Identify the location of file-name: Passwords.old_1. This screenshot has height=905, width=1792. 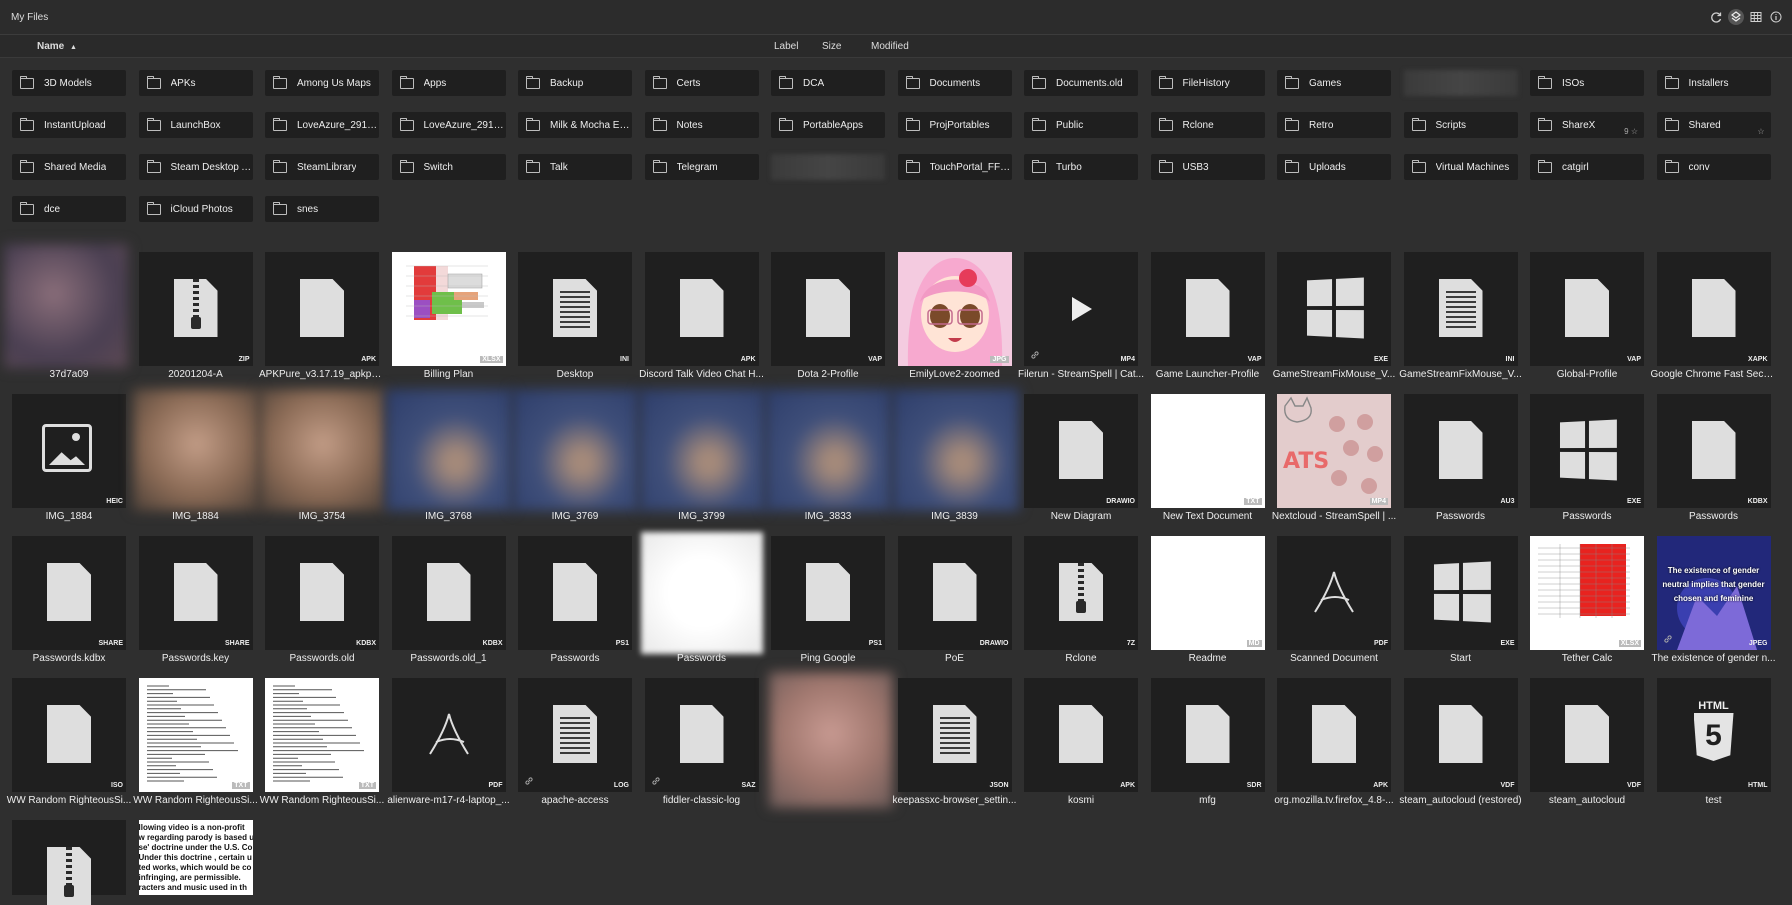
(449, 658).